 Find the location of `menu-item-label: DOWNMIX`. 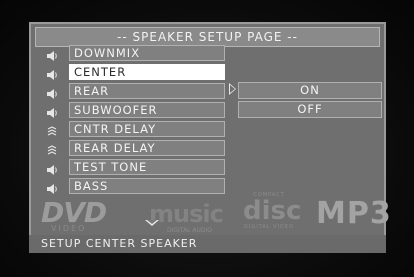

menu-item-label: DOWNMIX is located at coordinates (147, 53).